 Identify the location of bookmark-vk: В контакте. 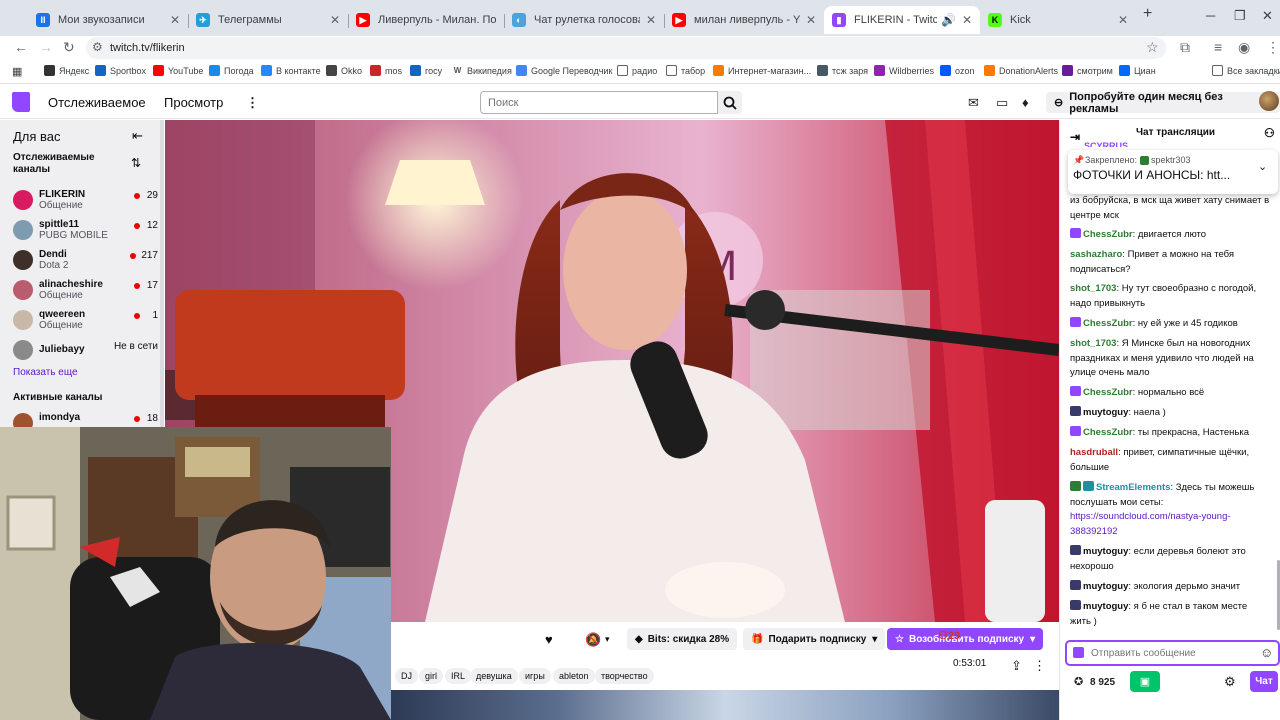
(291, 70).